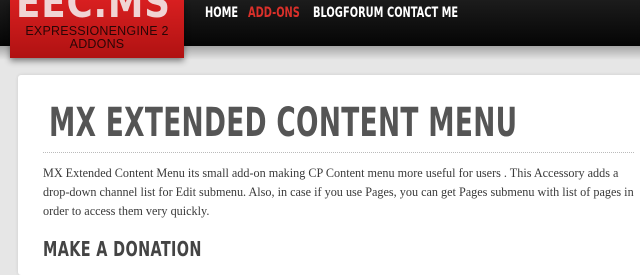 The height and width of the screenshot is (275, 640). Describe the element at coordinates (422, 13) in the screenshot. I see `nav-contact-me: CONTACT ME` at that location.